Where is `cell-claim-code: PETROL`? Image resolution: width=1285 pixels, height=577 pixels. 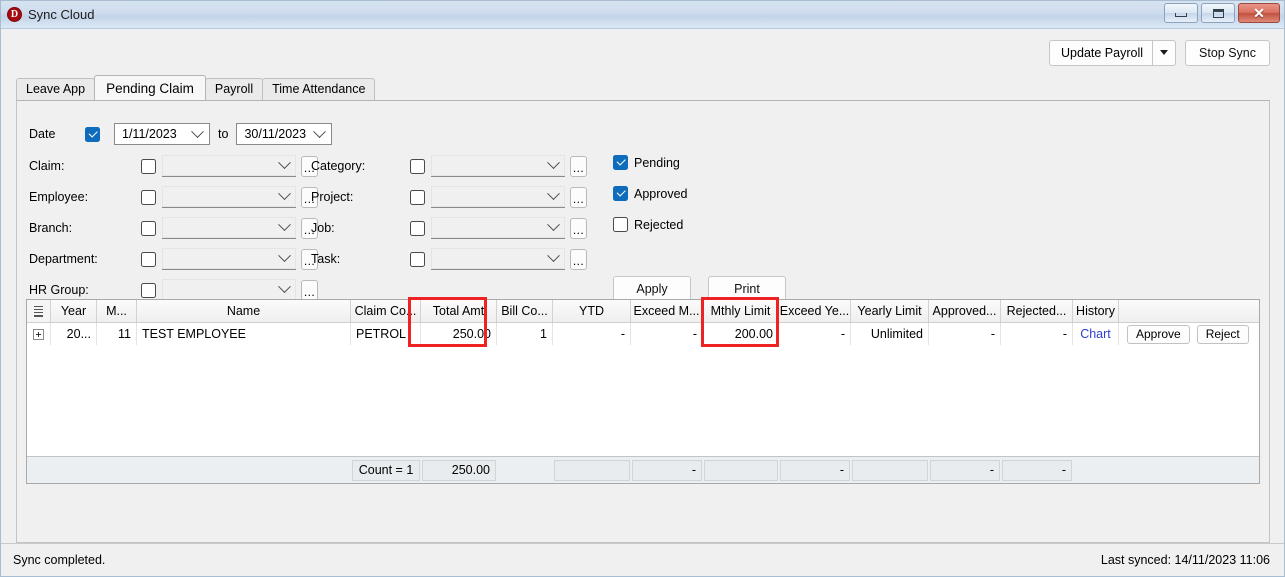
cell-claim-code: PETROL is located at coordinates (386, 334).